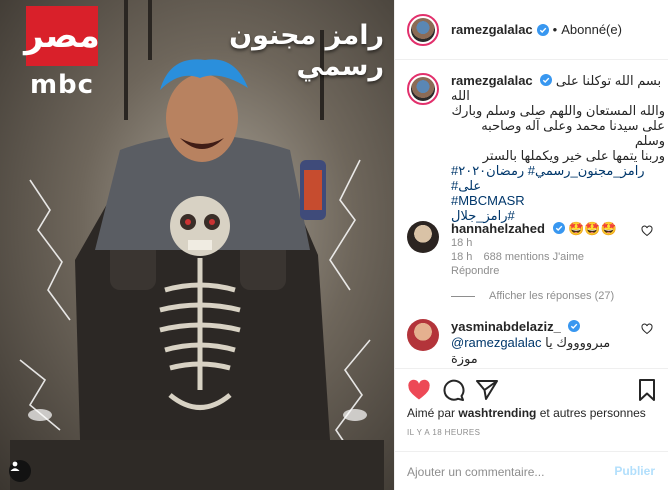  Describe the element at coordinates (419, 390) in the screenshot. I see `heart-filled-icon` at that location.